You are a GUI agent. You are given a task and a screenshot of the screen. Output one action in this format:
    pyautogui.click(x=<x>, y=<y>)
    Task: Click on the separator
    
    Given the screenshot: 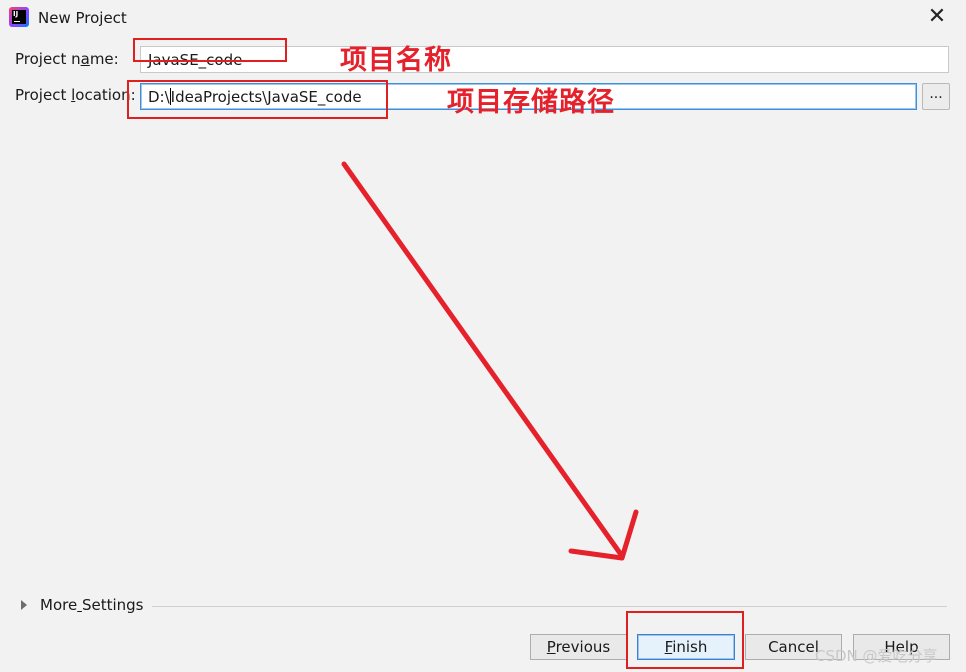 What is the action you would take?
    pyautogui.click(x=549, y=606)
    